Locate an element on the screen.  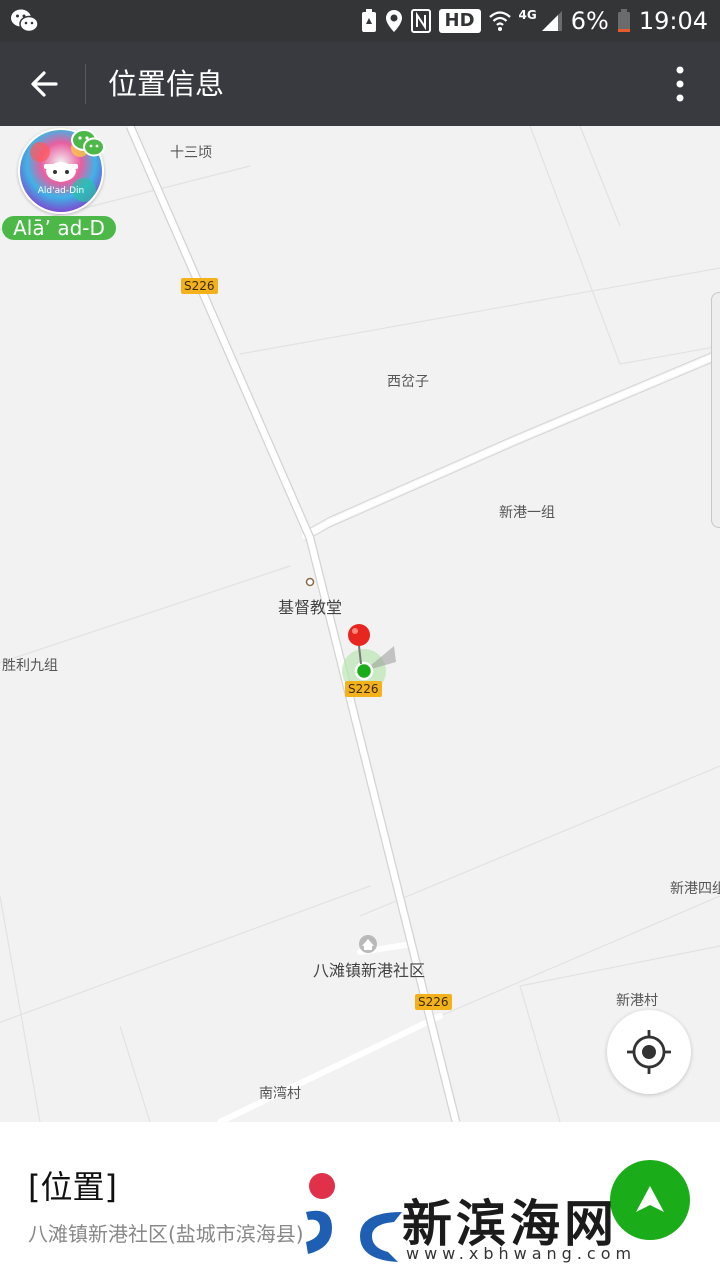
map-label: 西岔子 is located at coordinates (408, 382).